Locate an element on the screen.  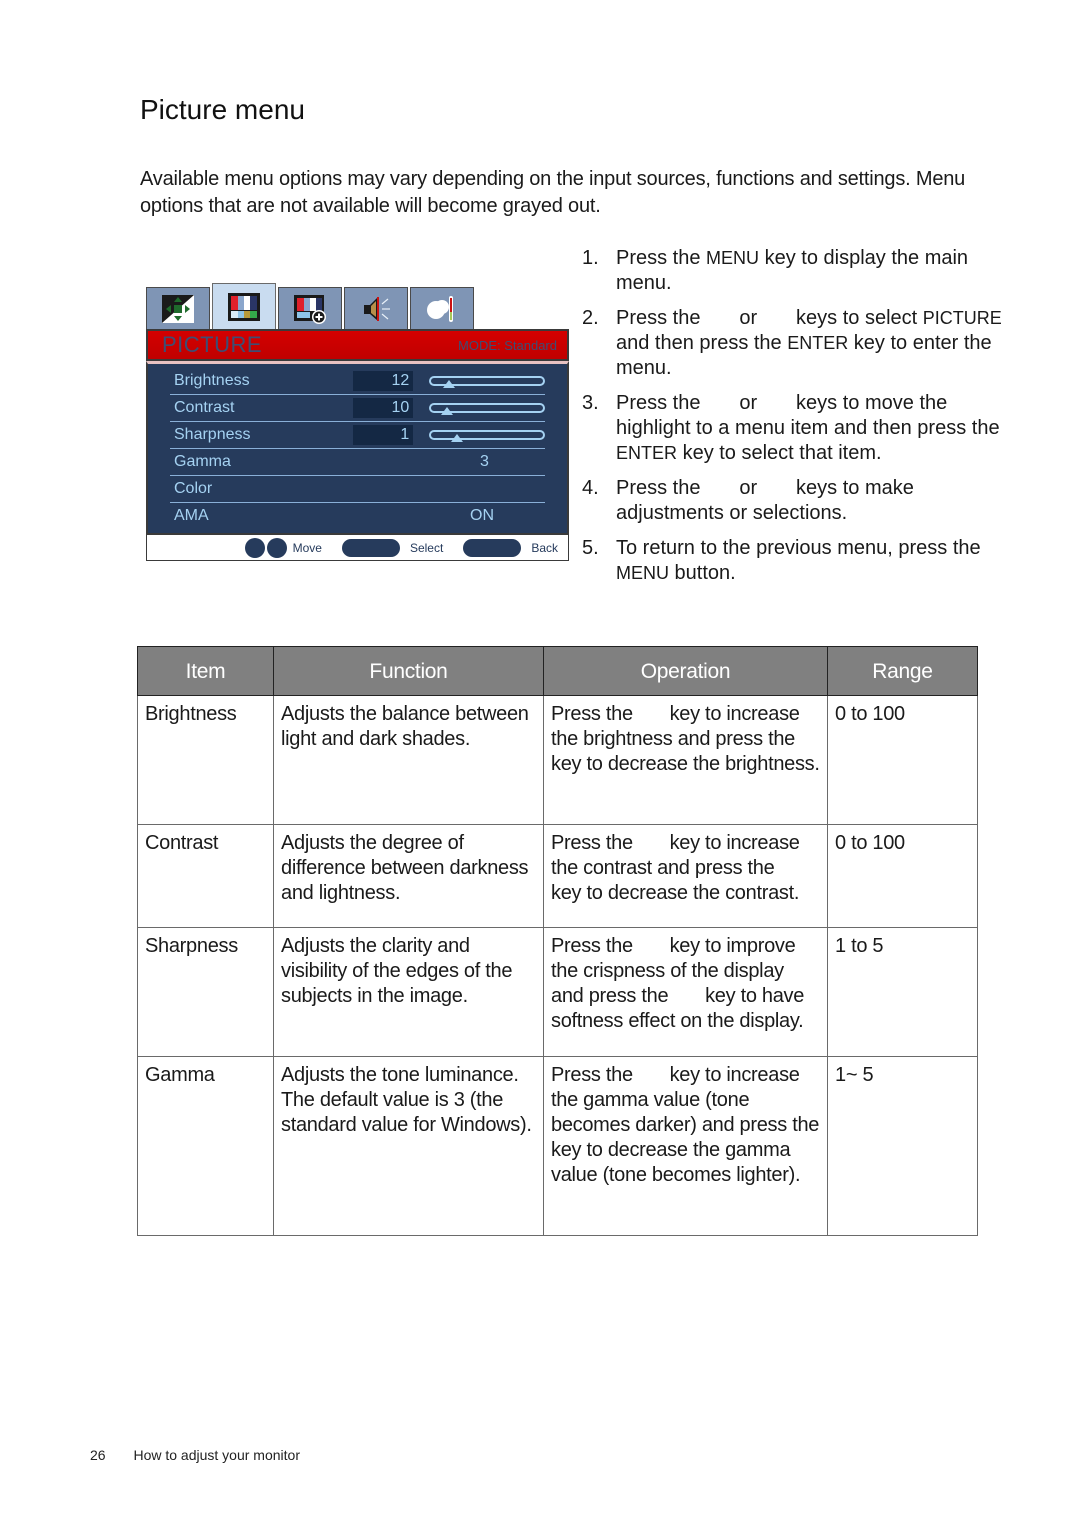
osd-mode-label: MODE: Standard is located at coordinates (507, 345).